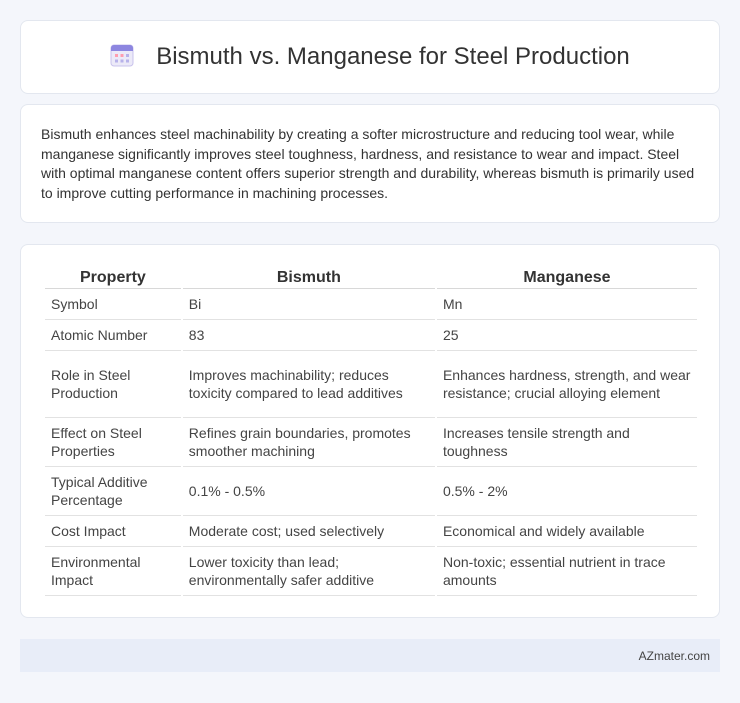 The width and height of the screenshot is (740, 703). I want to click on table-row: Symbol Bi Mn, so click(371, 304).